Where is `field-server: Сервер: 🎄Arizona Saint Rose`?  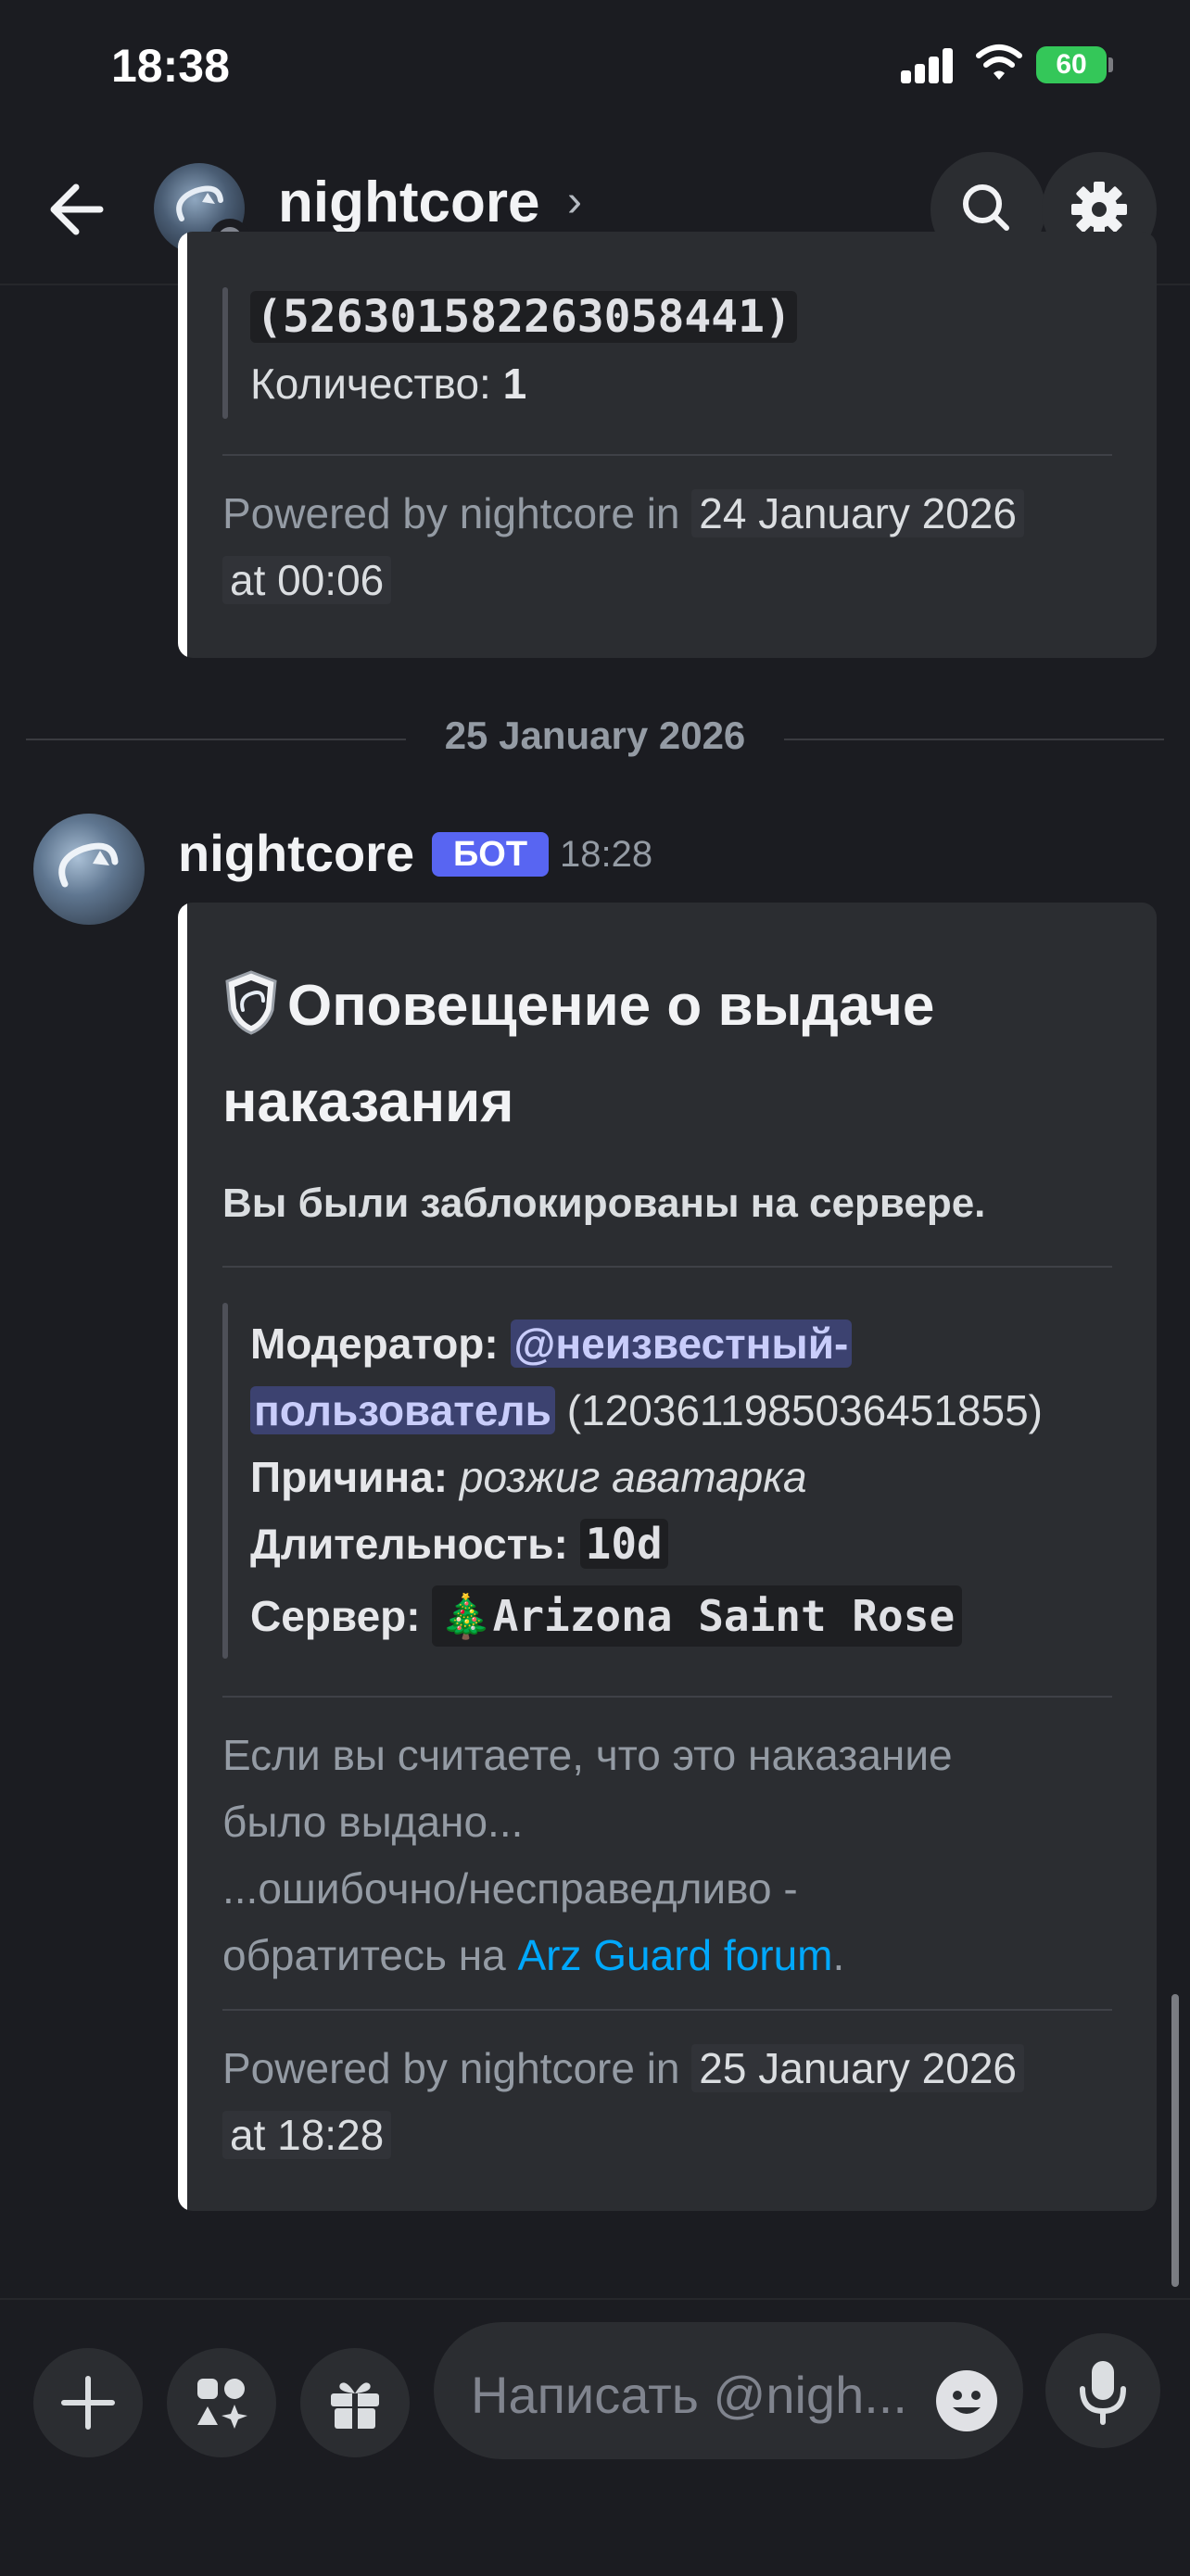
field-server: Сервер: 🎄Arizona Saint Rose is located at coordinates (606, 1616).